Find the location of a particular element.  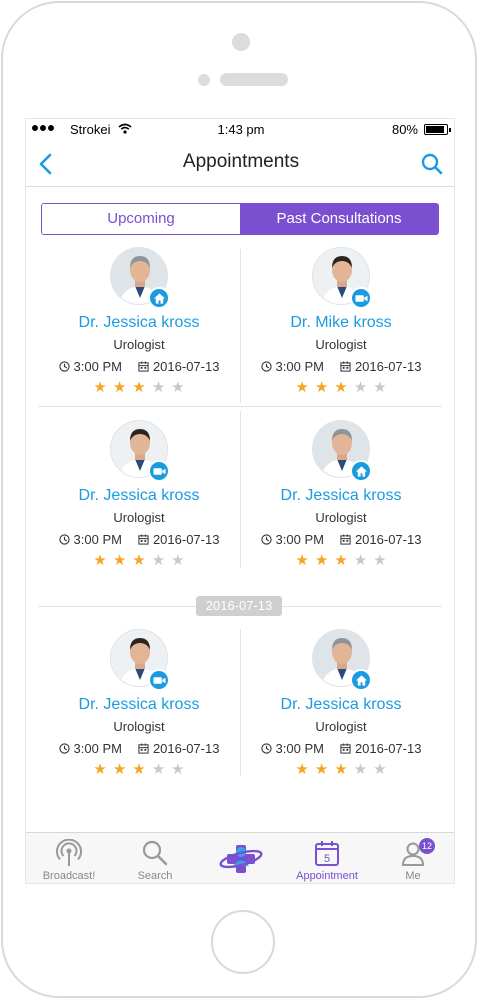

status-time: 1:43 pm is located at coordinates (241, 129).